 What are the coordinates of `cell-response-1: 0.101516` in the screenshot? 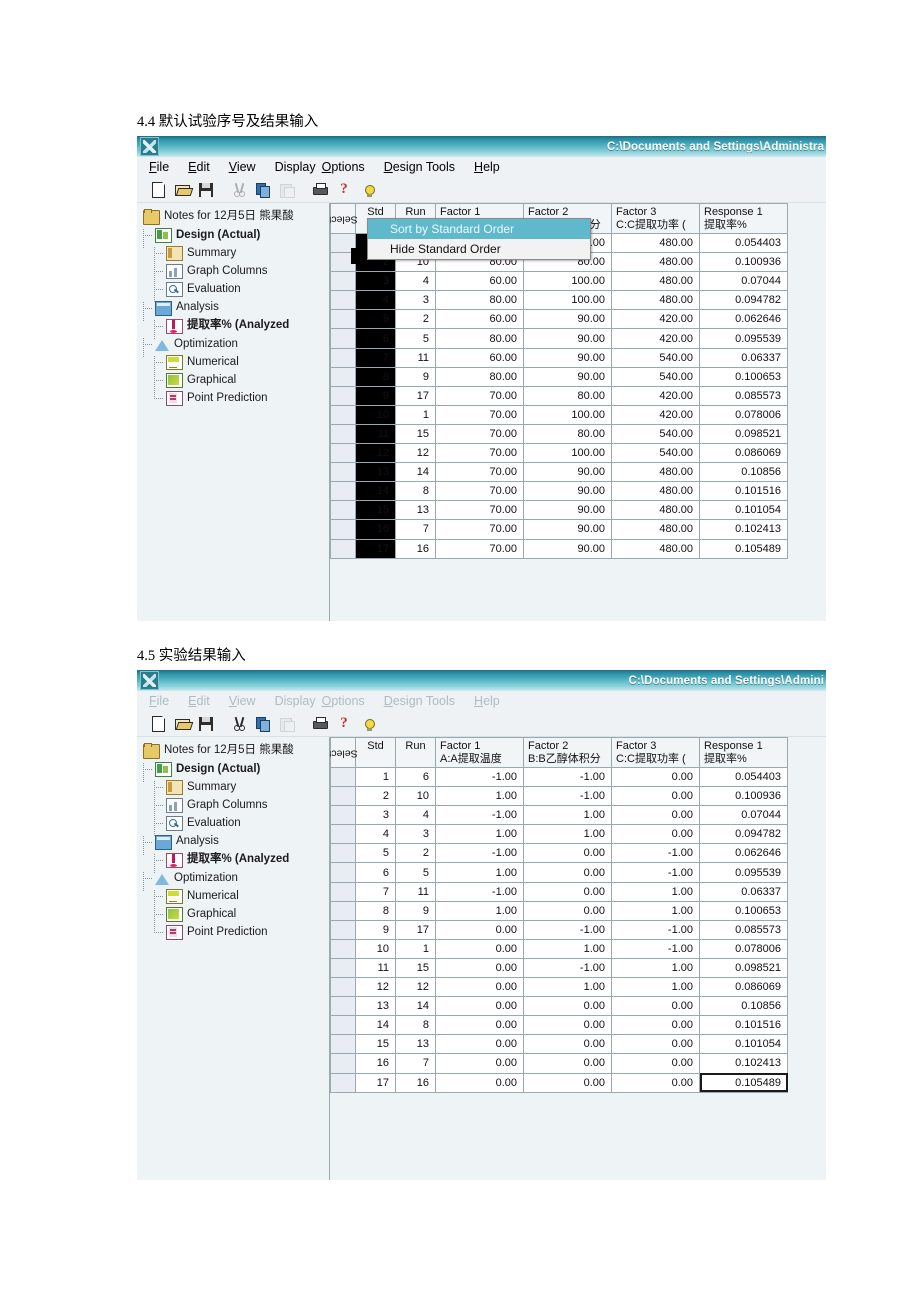 It's located at (743, 491).